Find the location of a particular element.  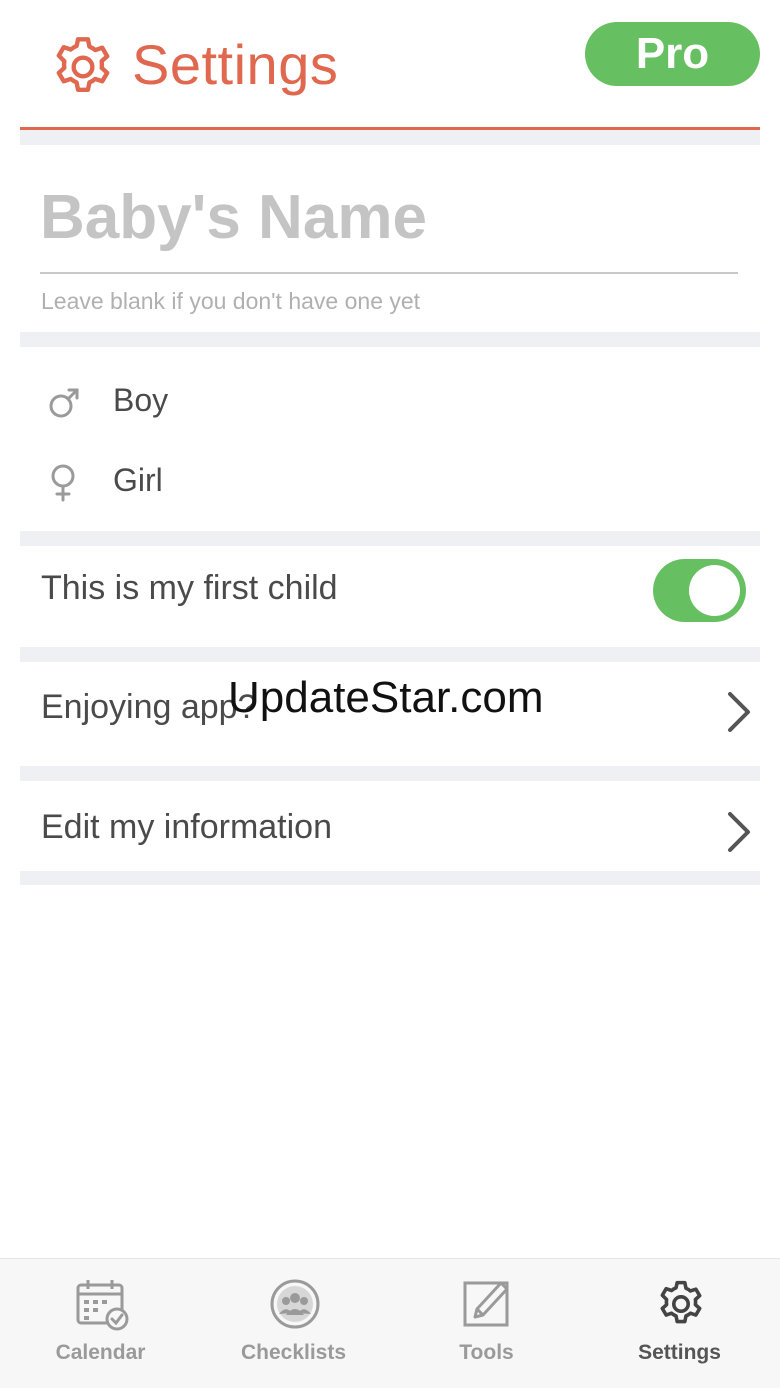

baby-name-input is located at coordinates (389, 217).